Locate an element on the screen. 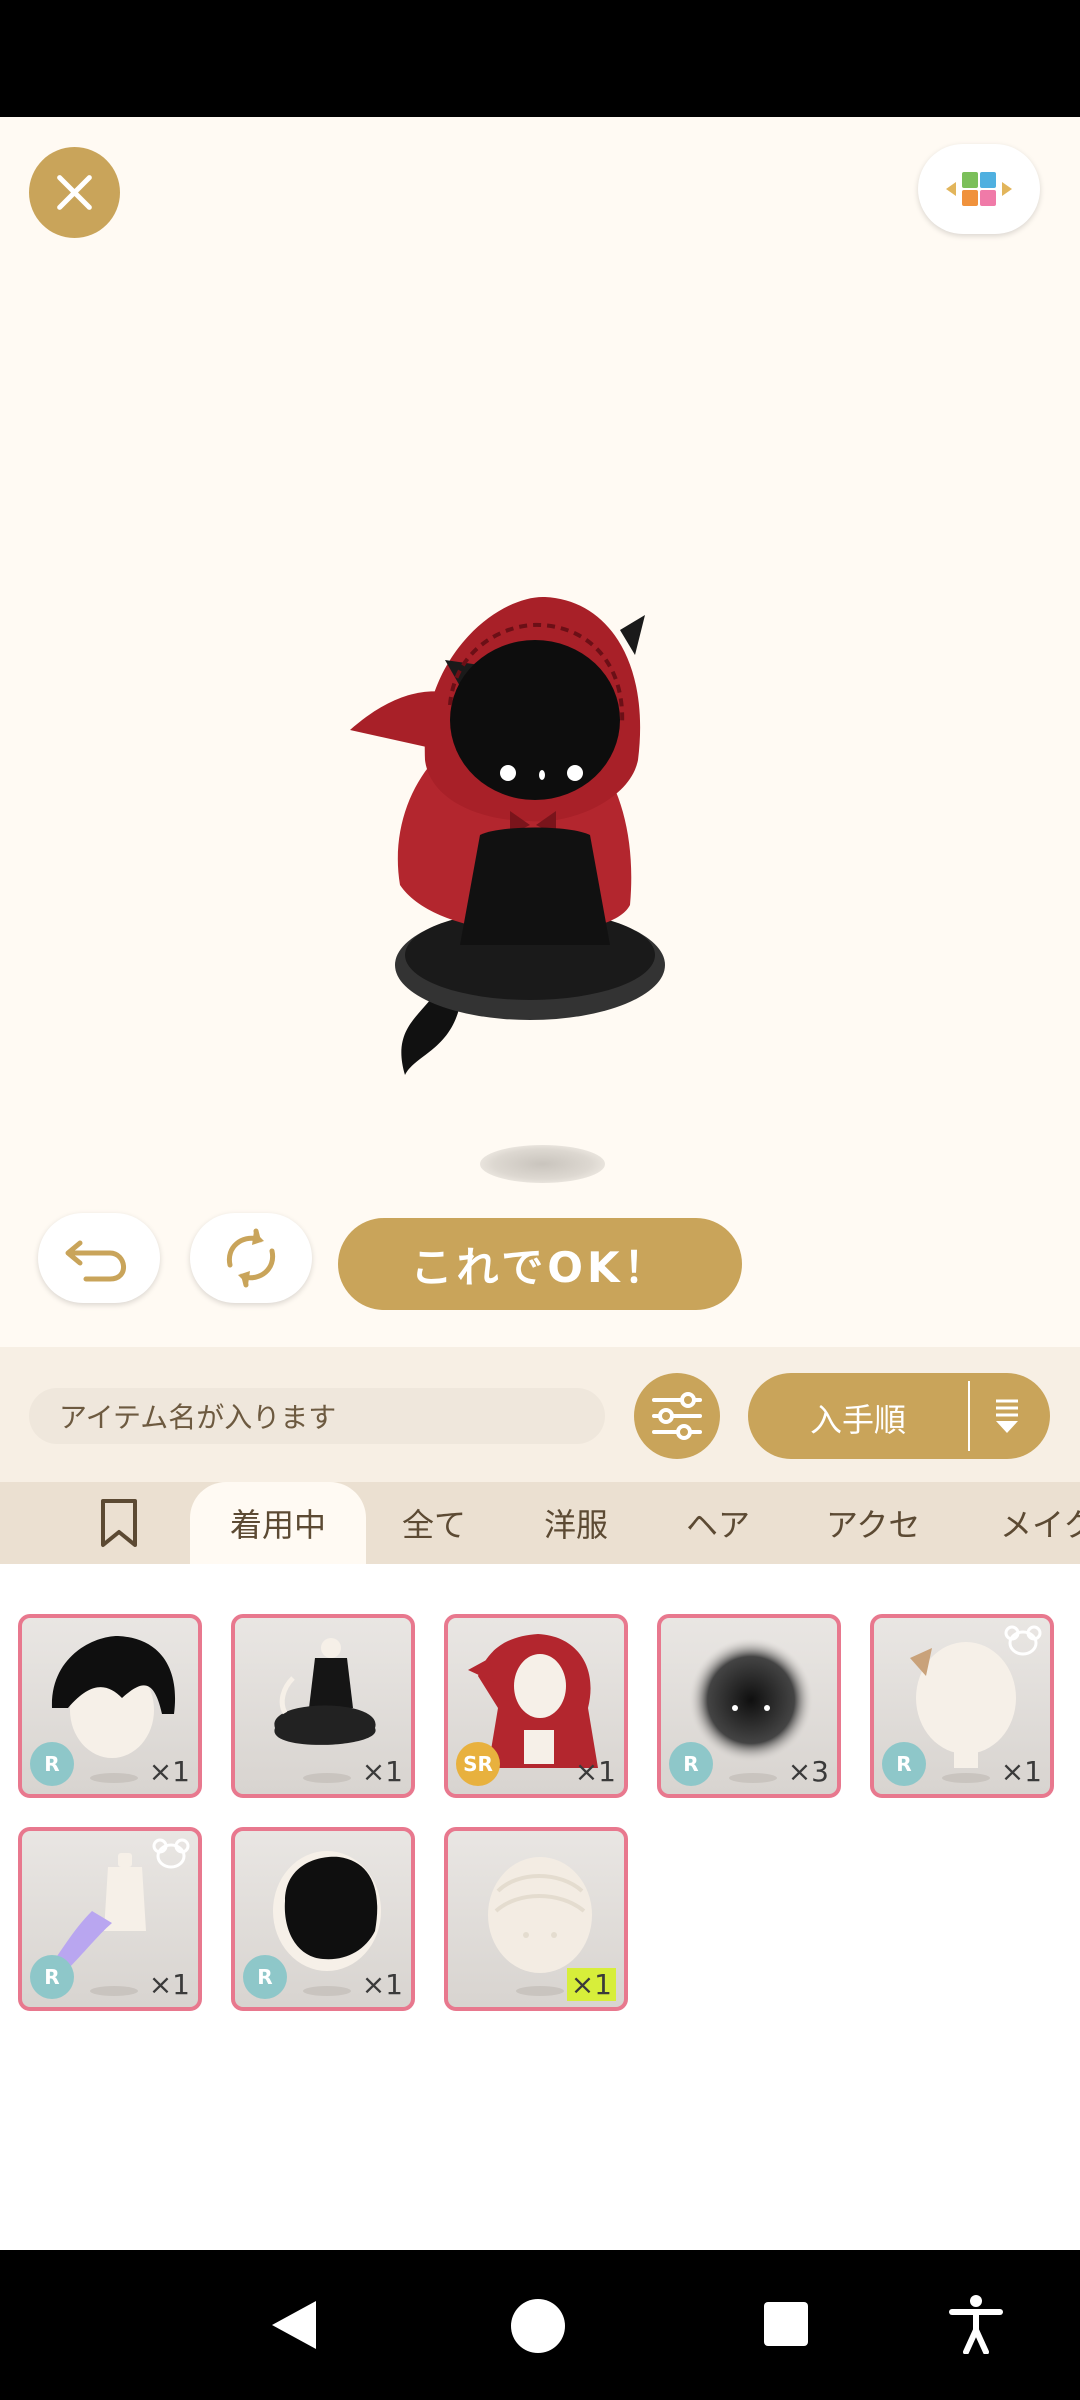 The height and width of the screenshot is (2400, 1080). rotate-button is located at coordinates (251, 1258).